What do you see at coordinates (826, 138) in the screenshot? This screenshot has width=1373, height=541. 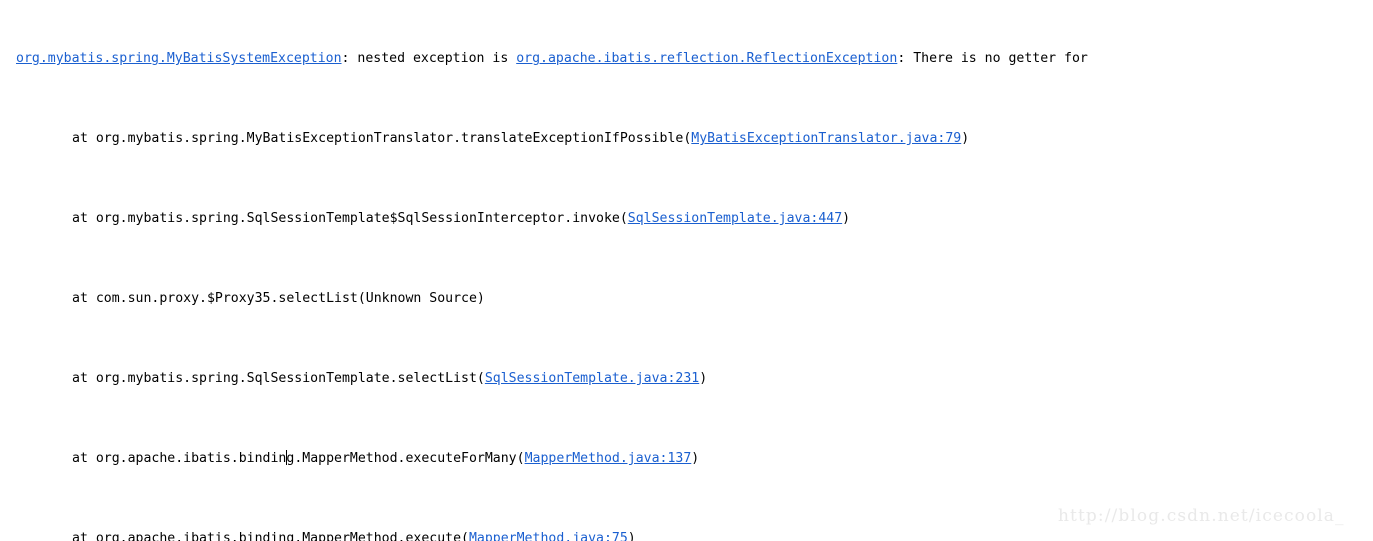 I see `frame-source-link: MyBatisExceptionTranslator.java:79` at bounding box center [826, 138].